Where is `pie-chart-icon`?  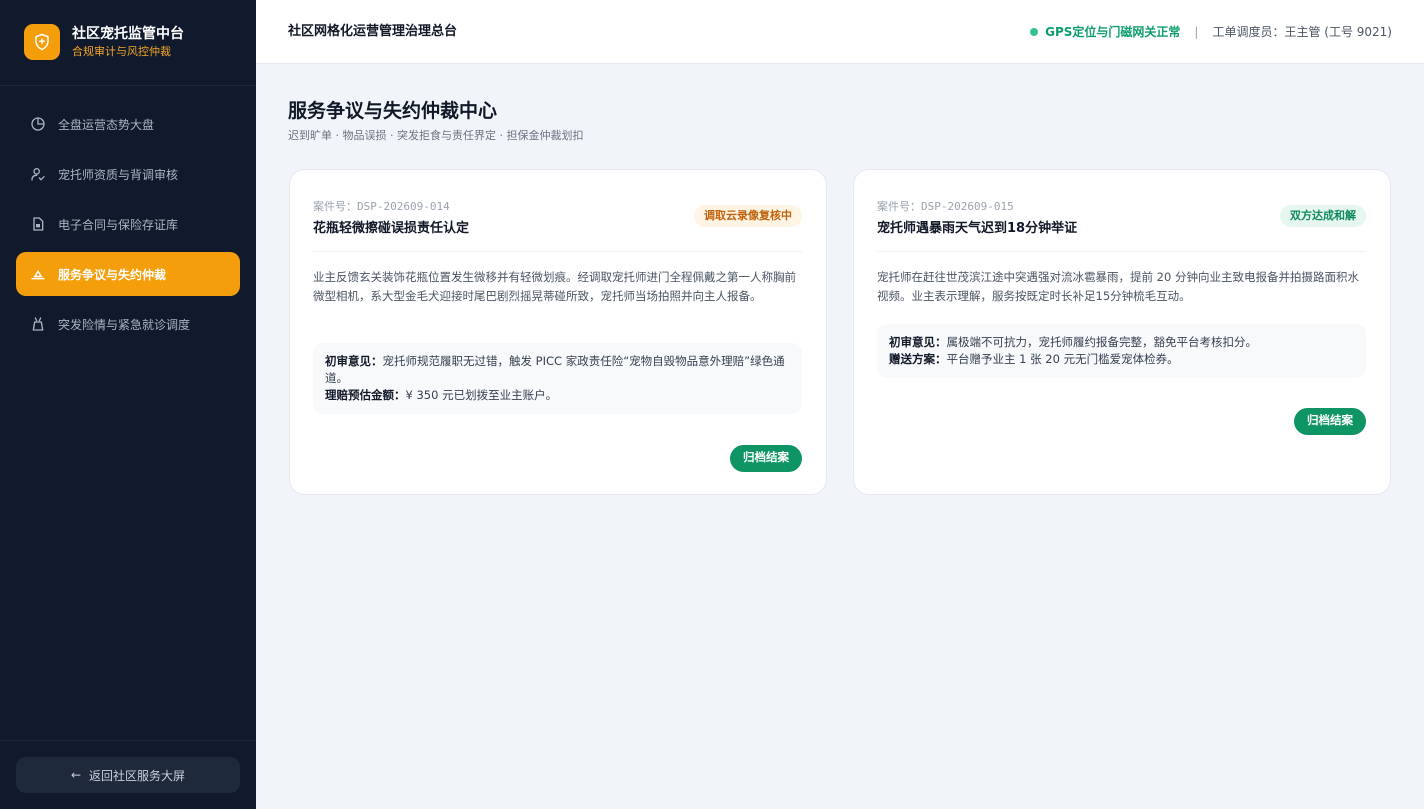 pie-chart-icon is located at coordinates (38, 124).